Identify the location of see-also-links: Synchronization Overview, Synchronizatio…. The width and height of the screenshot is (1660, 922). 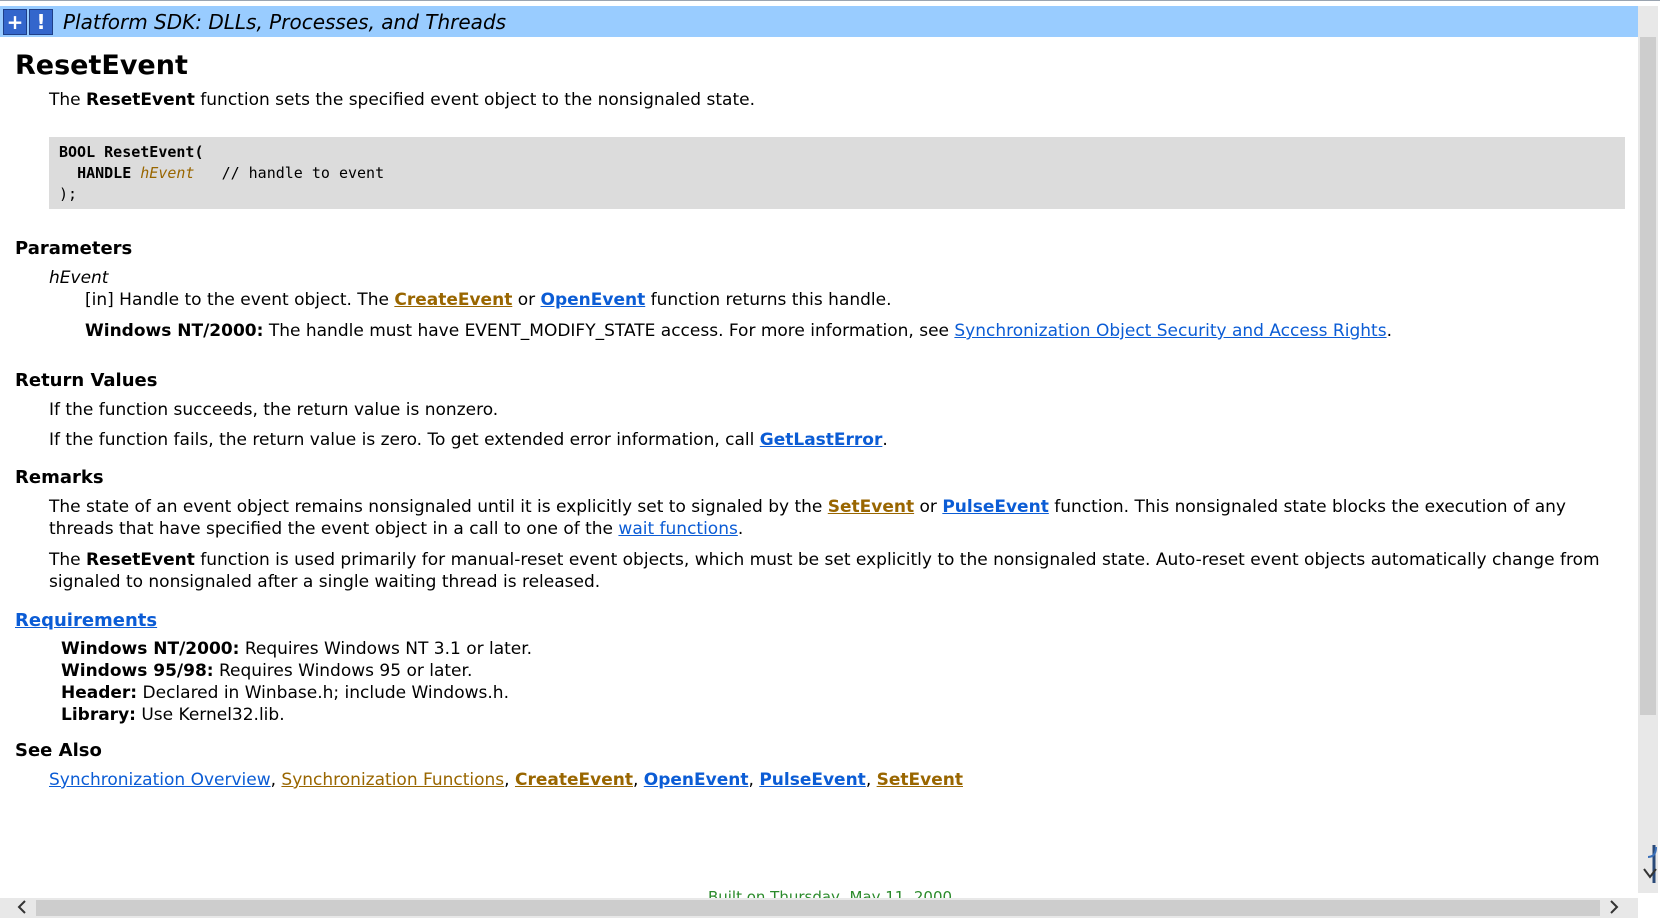
(506, 780).